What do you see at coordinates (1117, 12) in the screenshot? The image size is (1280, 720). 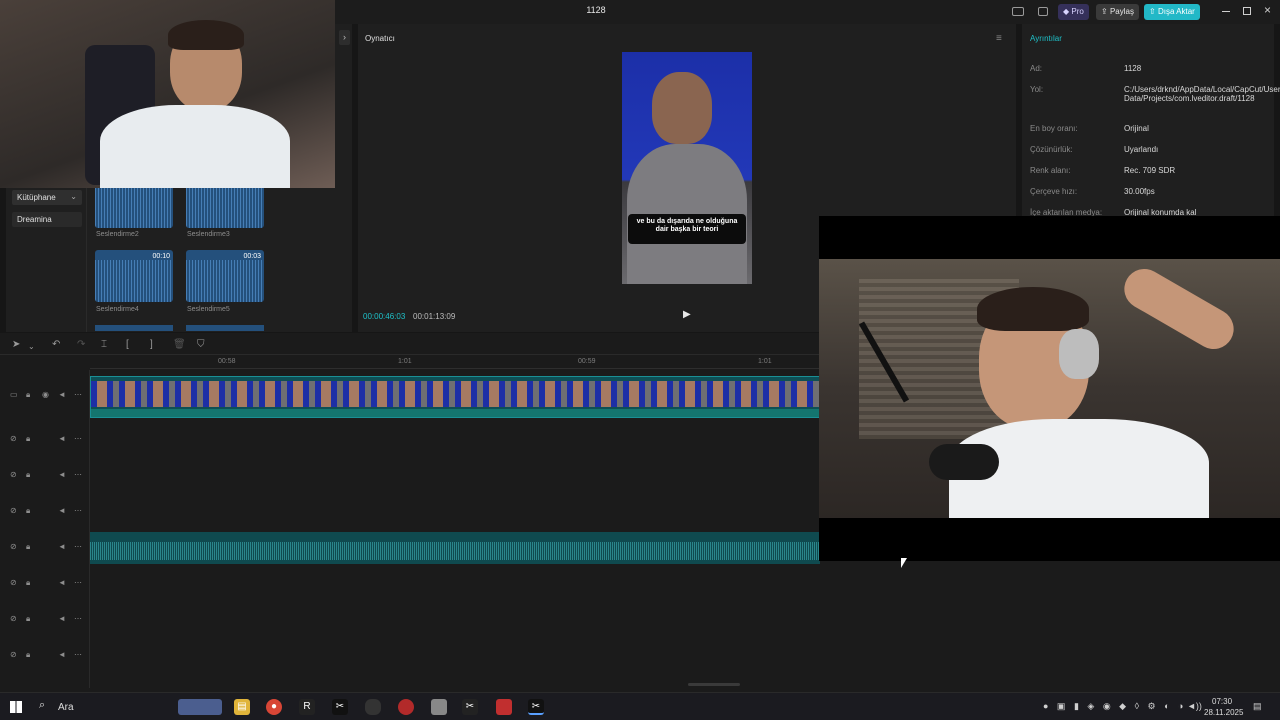 I see `share-button: ⇪ Paylaş` at bounding box center [1117, 12].